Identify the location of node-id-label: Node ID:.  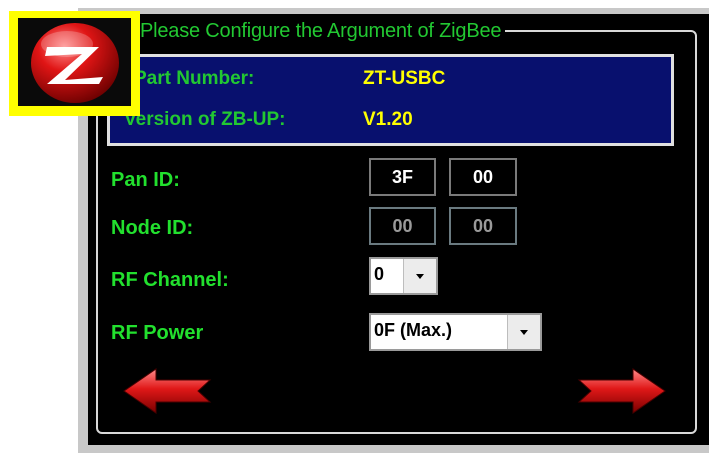
(152, 228).